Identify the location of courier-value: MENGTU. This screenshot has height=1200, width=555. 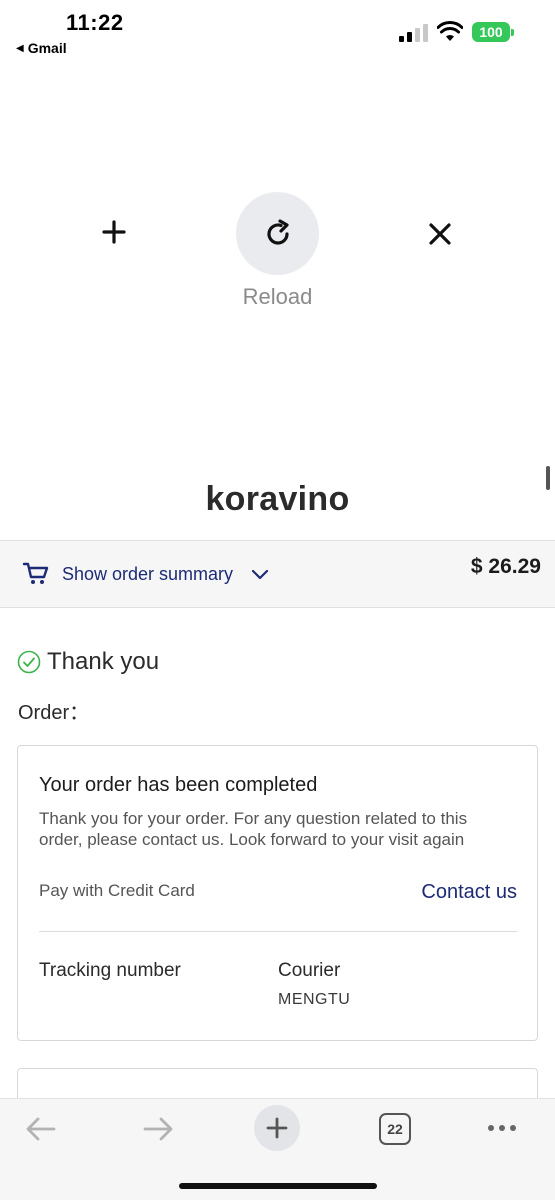
(314, 999).